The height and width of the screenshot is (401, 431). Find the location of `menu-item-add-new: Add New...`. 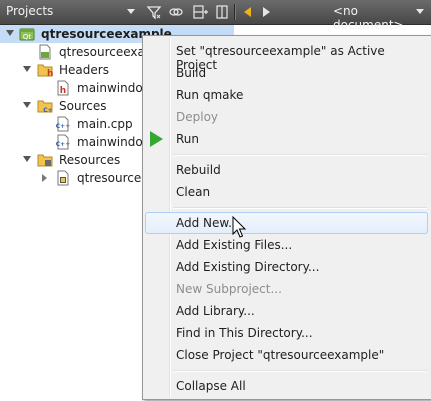

menu-item-add-new: Add New... is located at coordinates (286, 223).